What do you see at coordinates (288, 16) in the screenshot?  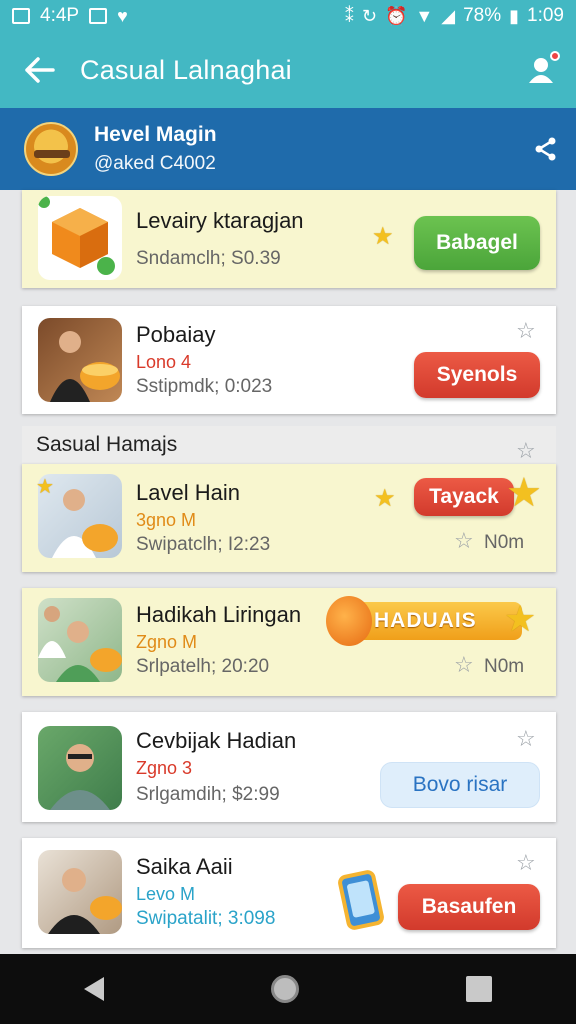 I see `status-bar: 4:4P ♥ ⁑ ↻ ⏰ ▼ ◢ 78% ▮ 1:09` at bounding box center [288, 16].